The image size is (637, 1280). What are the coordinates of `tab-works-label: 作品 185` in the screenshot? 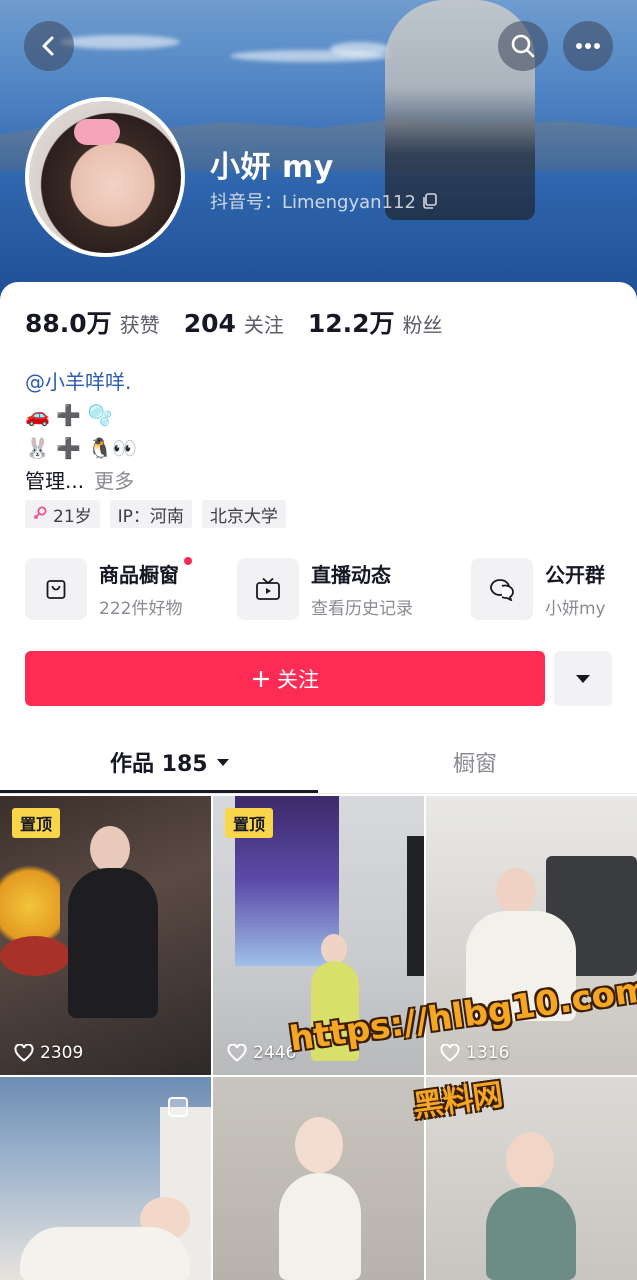 It's located at (159, 764).